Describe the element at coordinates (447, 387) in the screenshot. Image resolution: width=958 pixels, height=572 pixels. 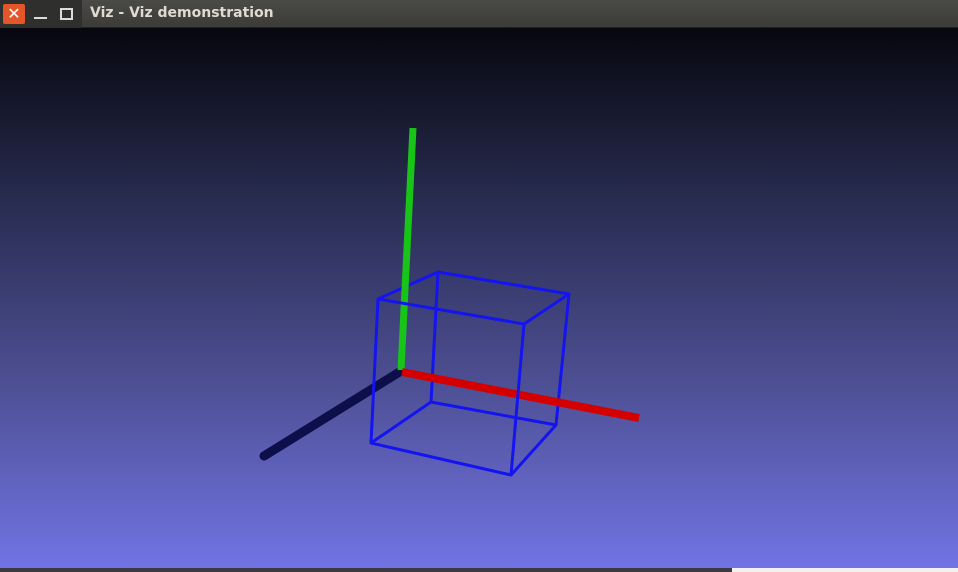
I see `cube-front-face` at that location.